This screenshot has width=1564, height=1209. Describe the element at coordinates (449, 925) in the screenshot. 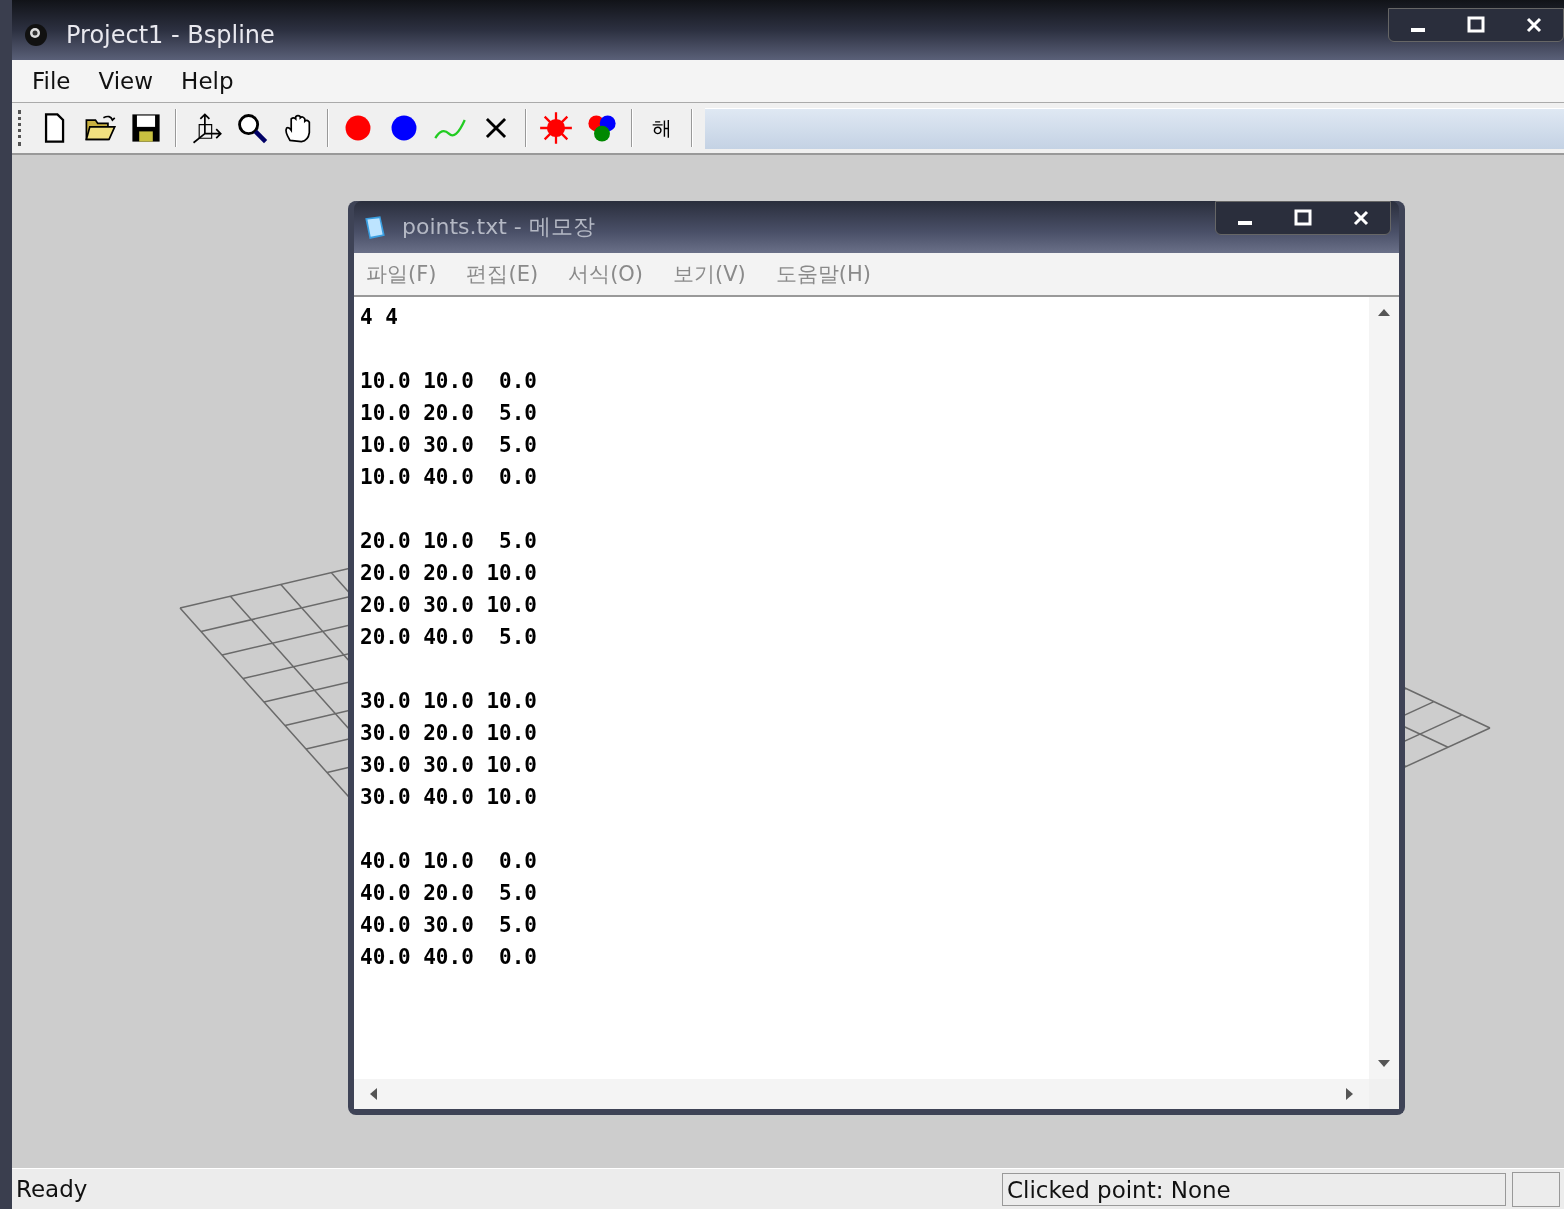

I see `text-line: 40.0 30.0 5.0` at that location.